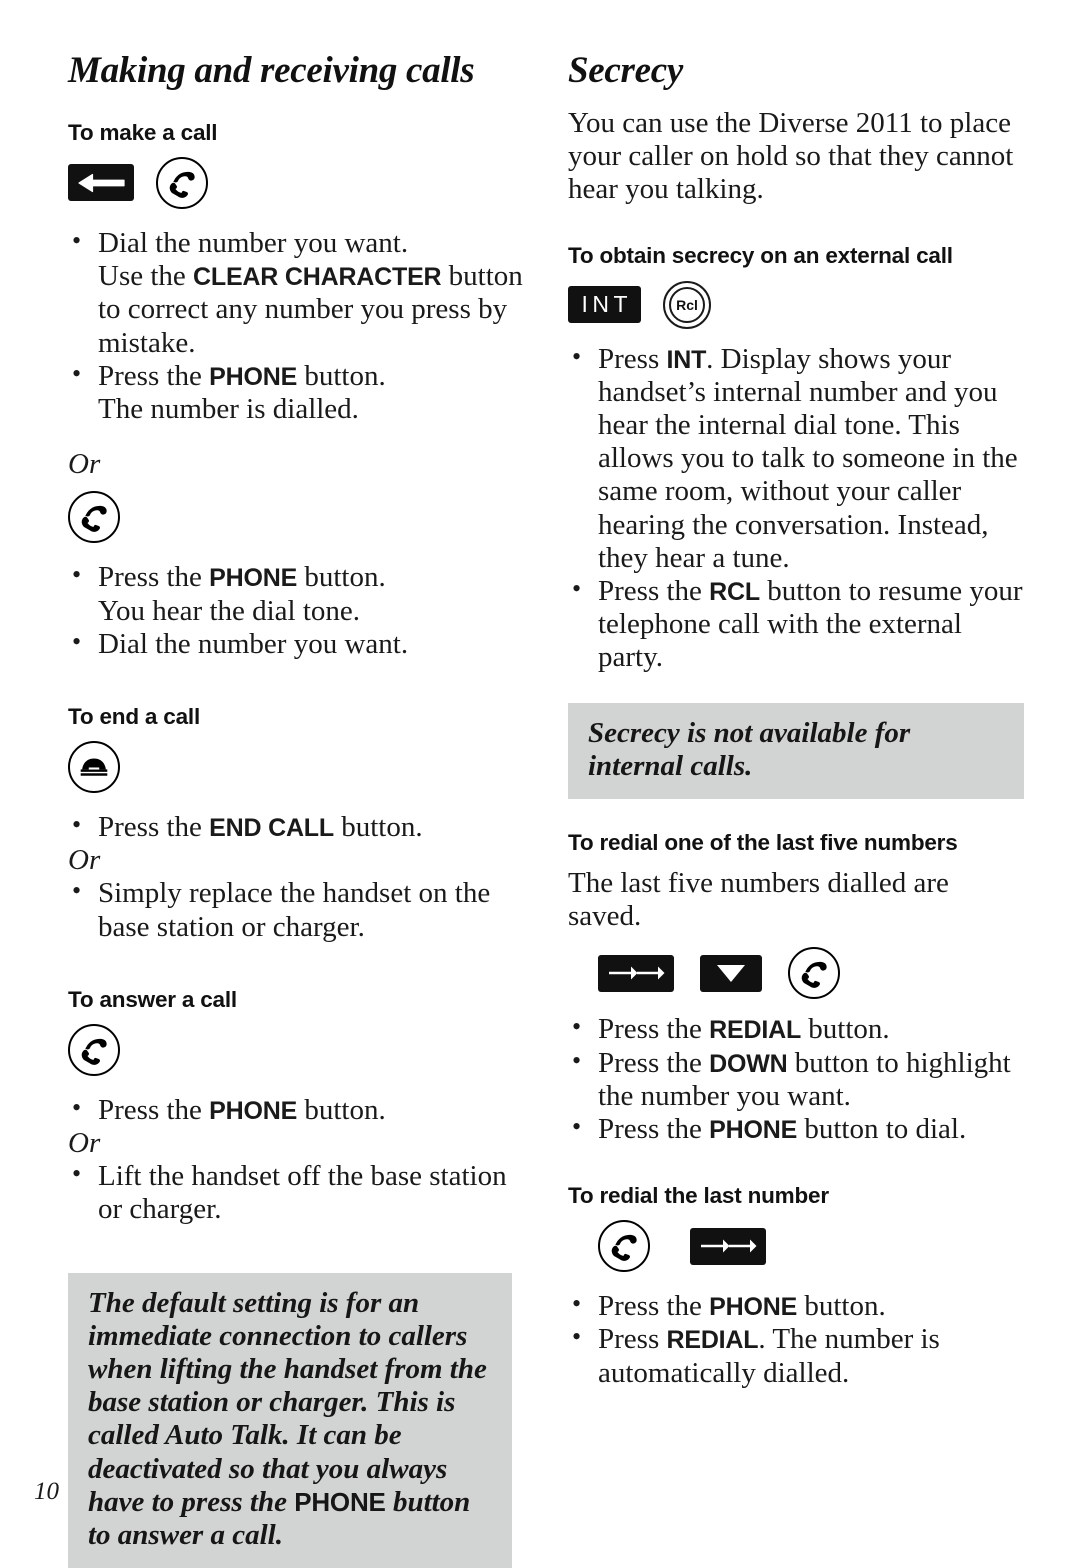  Describe the element at coordinates (798, 1129) in the screenshot. I see `list-item: Press the PHONE button to dial.` at that location.